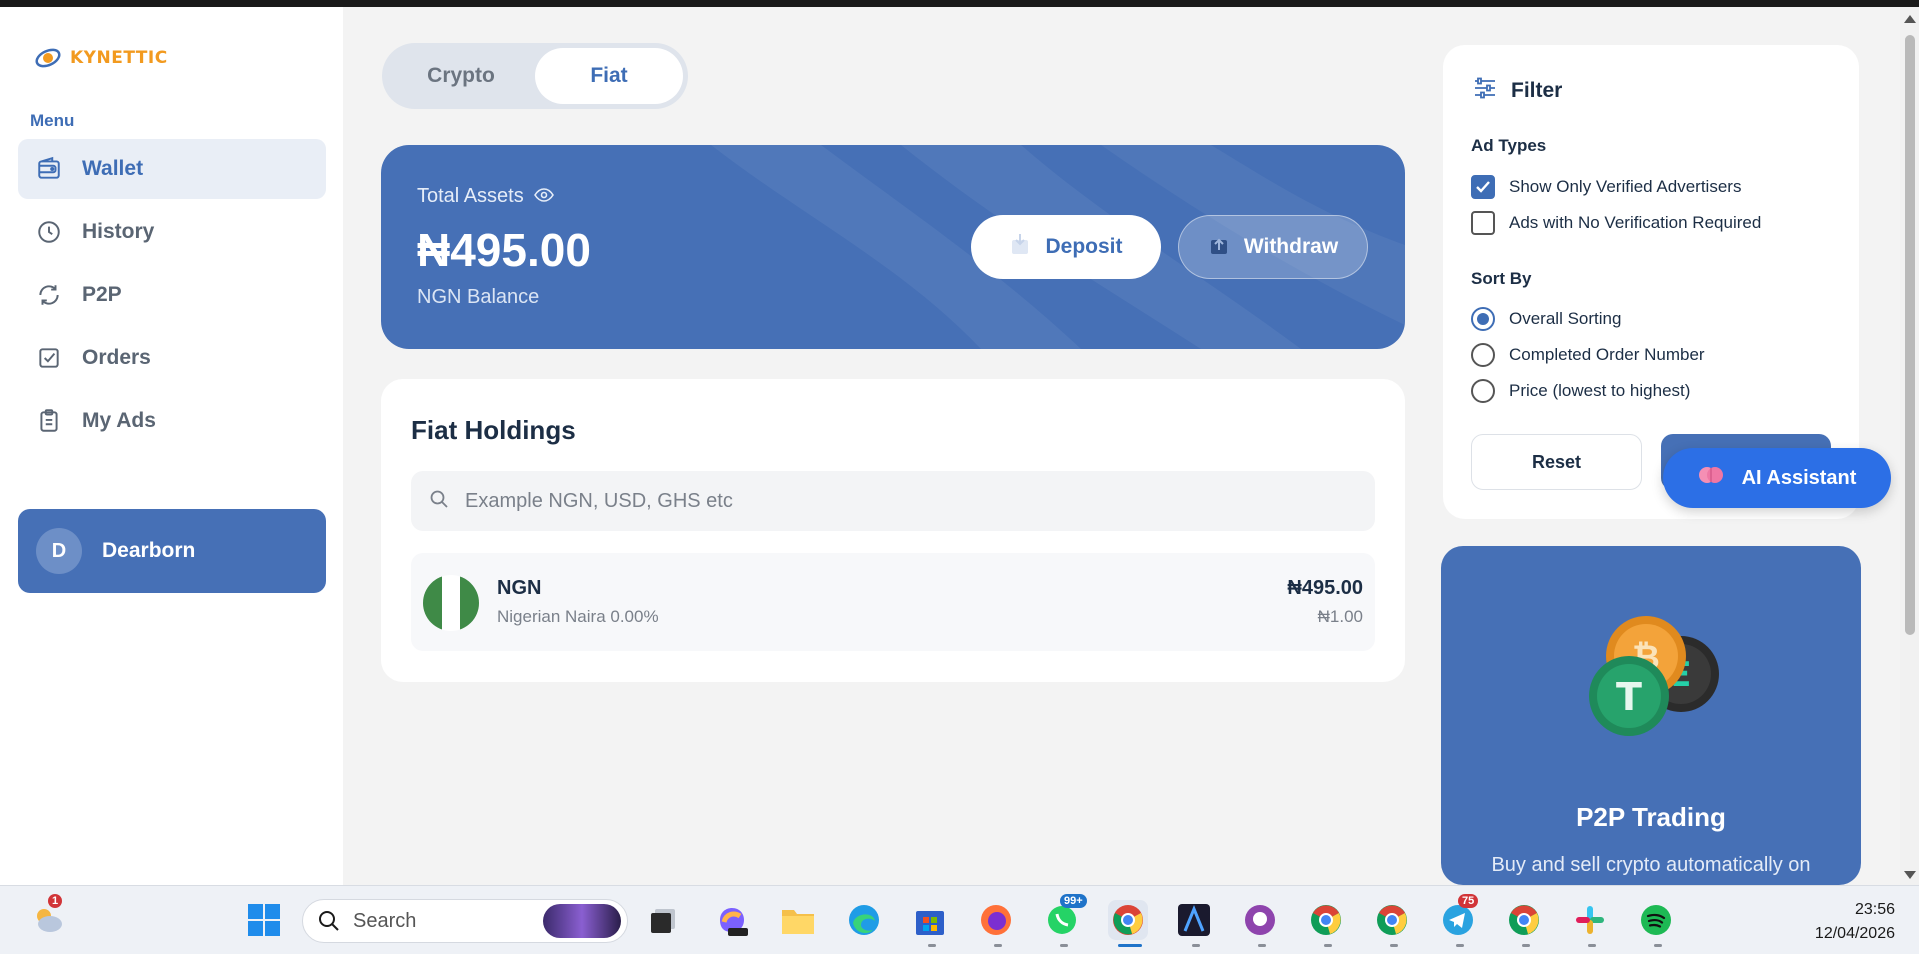 The height and width of the screenshot is (954, 1919). What do you see at coordinates (1600, 390) in the screenshot?
I see `option-label: Price (lowest to highest)` at bounding box center [1600, 390].